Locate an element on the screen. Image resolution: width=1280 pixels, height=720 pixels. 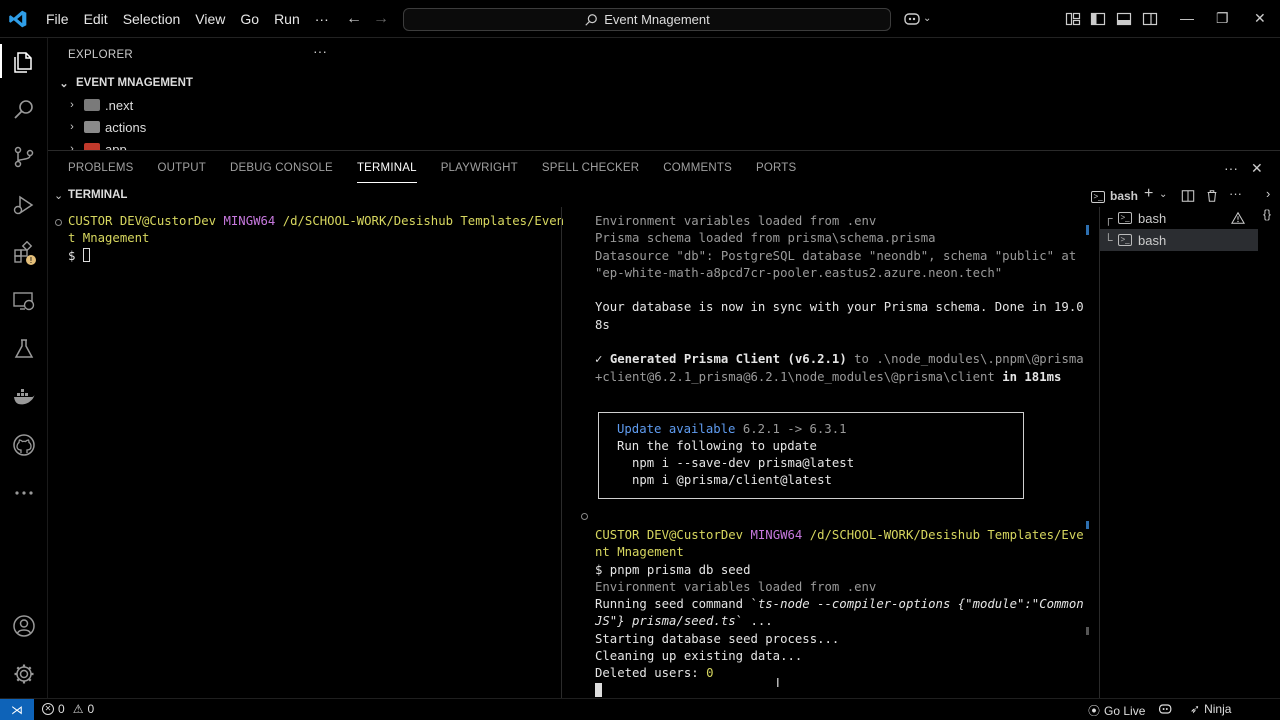
terminal-shell-label: bash is located at coordinates (1124, 196).